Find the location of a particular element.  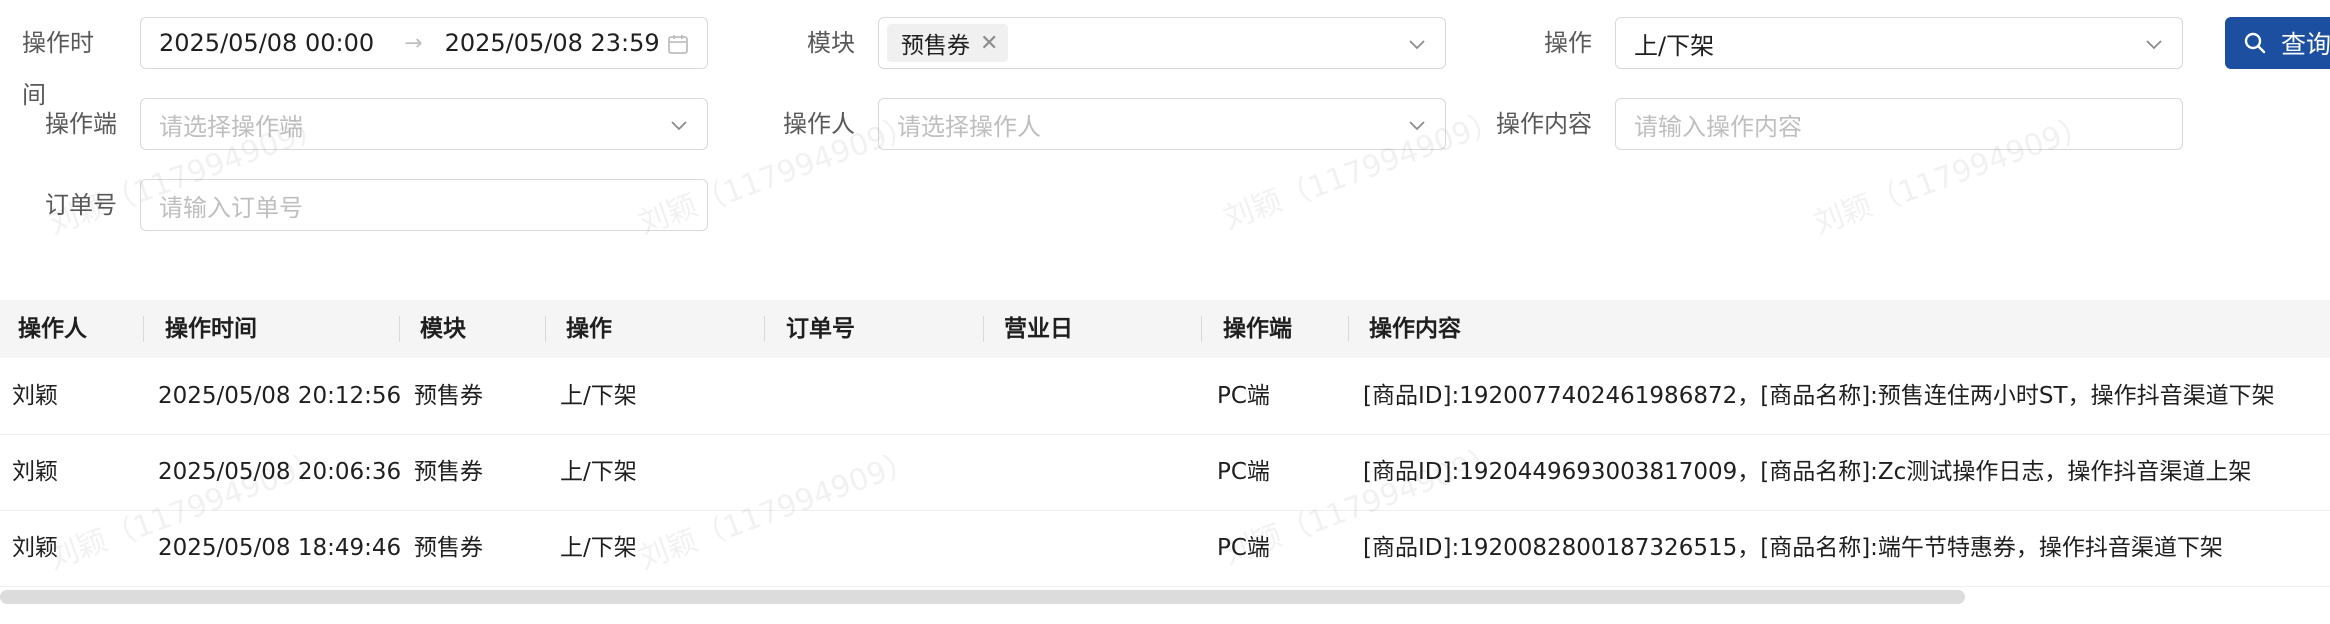

op-time-label: 操作时间 is located at coordinates (58, 69).